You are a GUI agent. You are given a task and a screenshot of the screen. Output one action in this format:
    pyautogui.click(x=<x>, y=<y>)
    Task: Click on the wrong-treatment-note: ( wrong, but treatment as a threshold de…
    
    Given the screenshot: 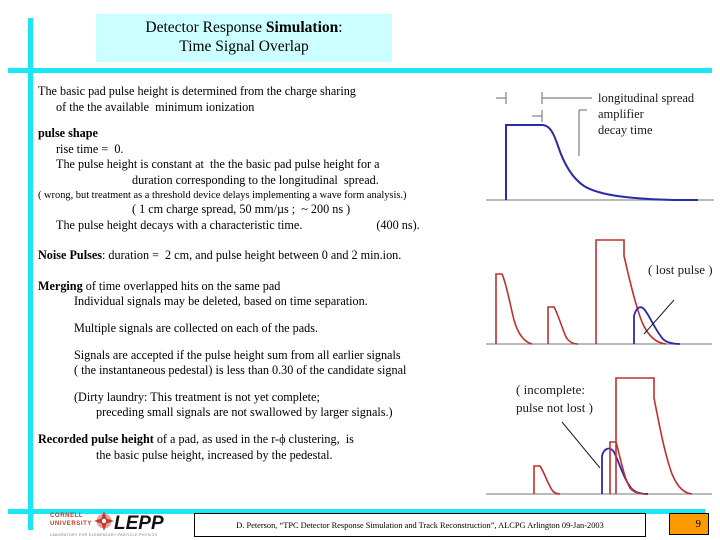 What is the action you would take?
    pyautogui.click(x=222, y=195)
    